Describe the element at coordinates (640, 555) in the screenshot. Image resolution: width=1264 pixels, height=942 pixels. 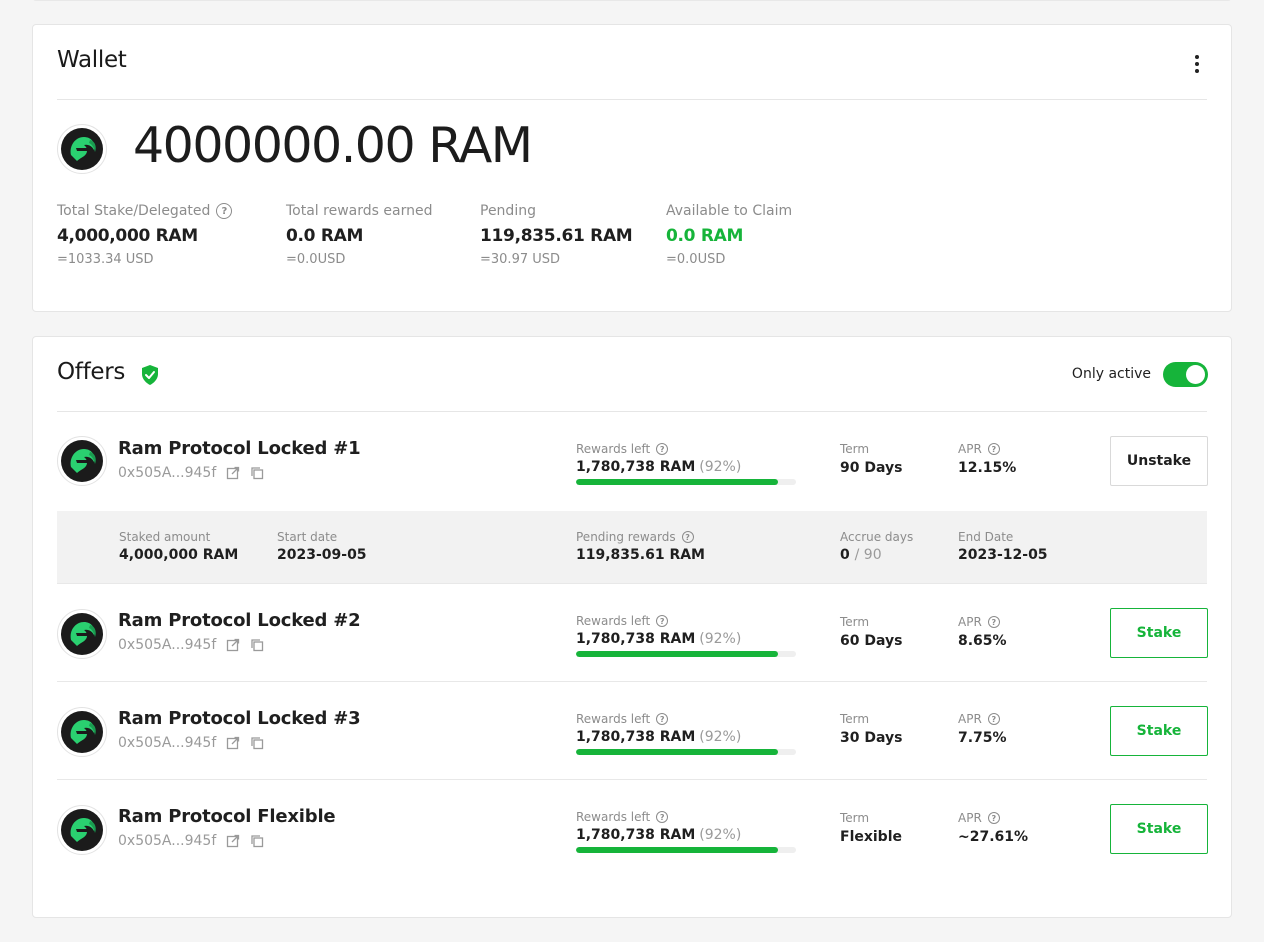
I see `pending-rewards-value: 119,835.61 RAM` at that location.